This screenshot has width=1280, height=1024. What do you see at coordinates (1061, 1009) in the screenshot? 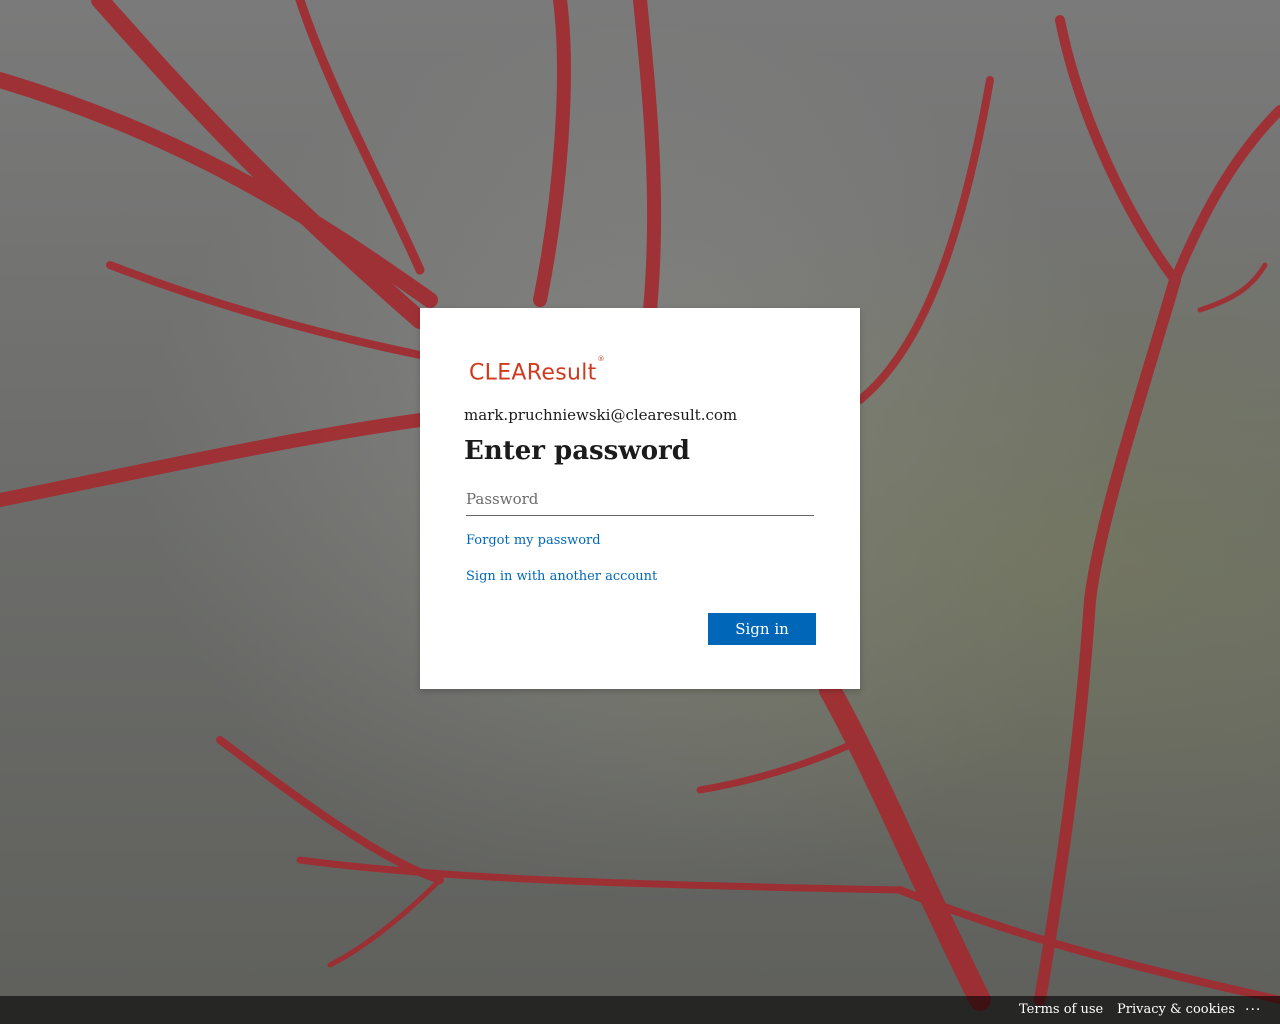
I see `terms-of-use-link: Terms of use` at bounding box center [1061, 1009].